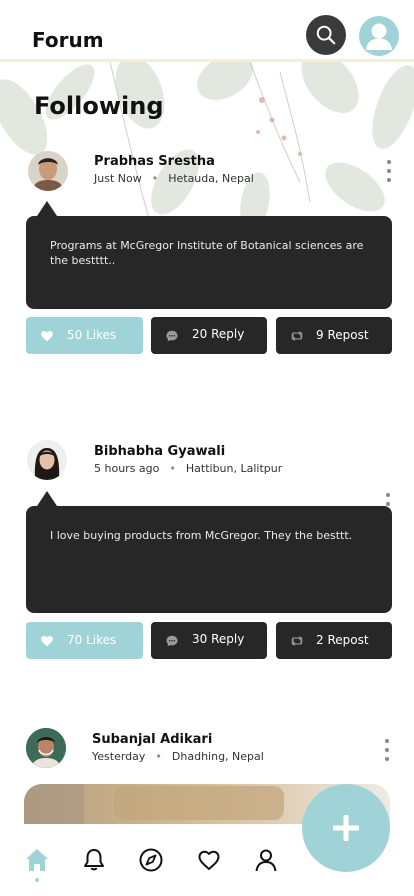 The height and width of the screenshot is (896, 414). Describe the element at coordinates (92, 335) in the screenshot. I see `like-count: 50 Likes` at that location.